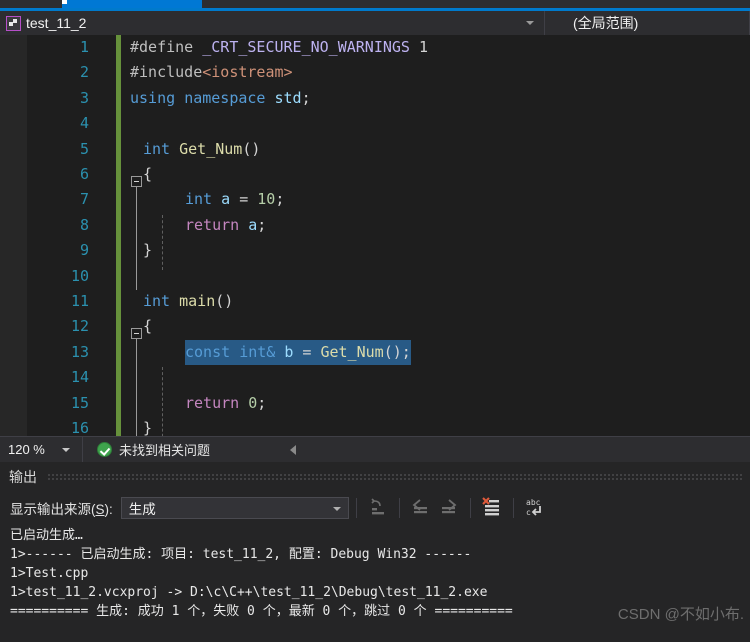 This screenshot has height=642, width=750. Describe the element at coordinates (13, 235) in the screenshot. I see `selection-margin` at that location.